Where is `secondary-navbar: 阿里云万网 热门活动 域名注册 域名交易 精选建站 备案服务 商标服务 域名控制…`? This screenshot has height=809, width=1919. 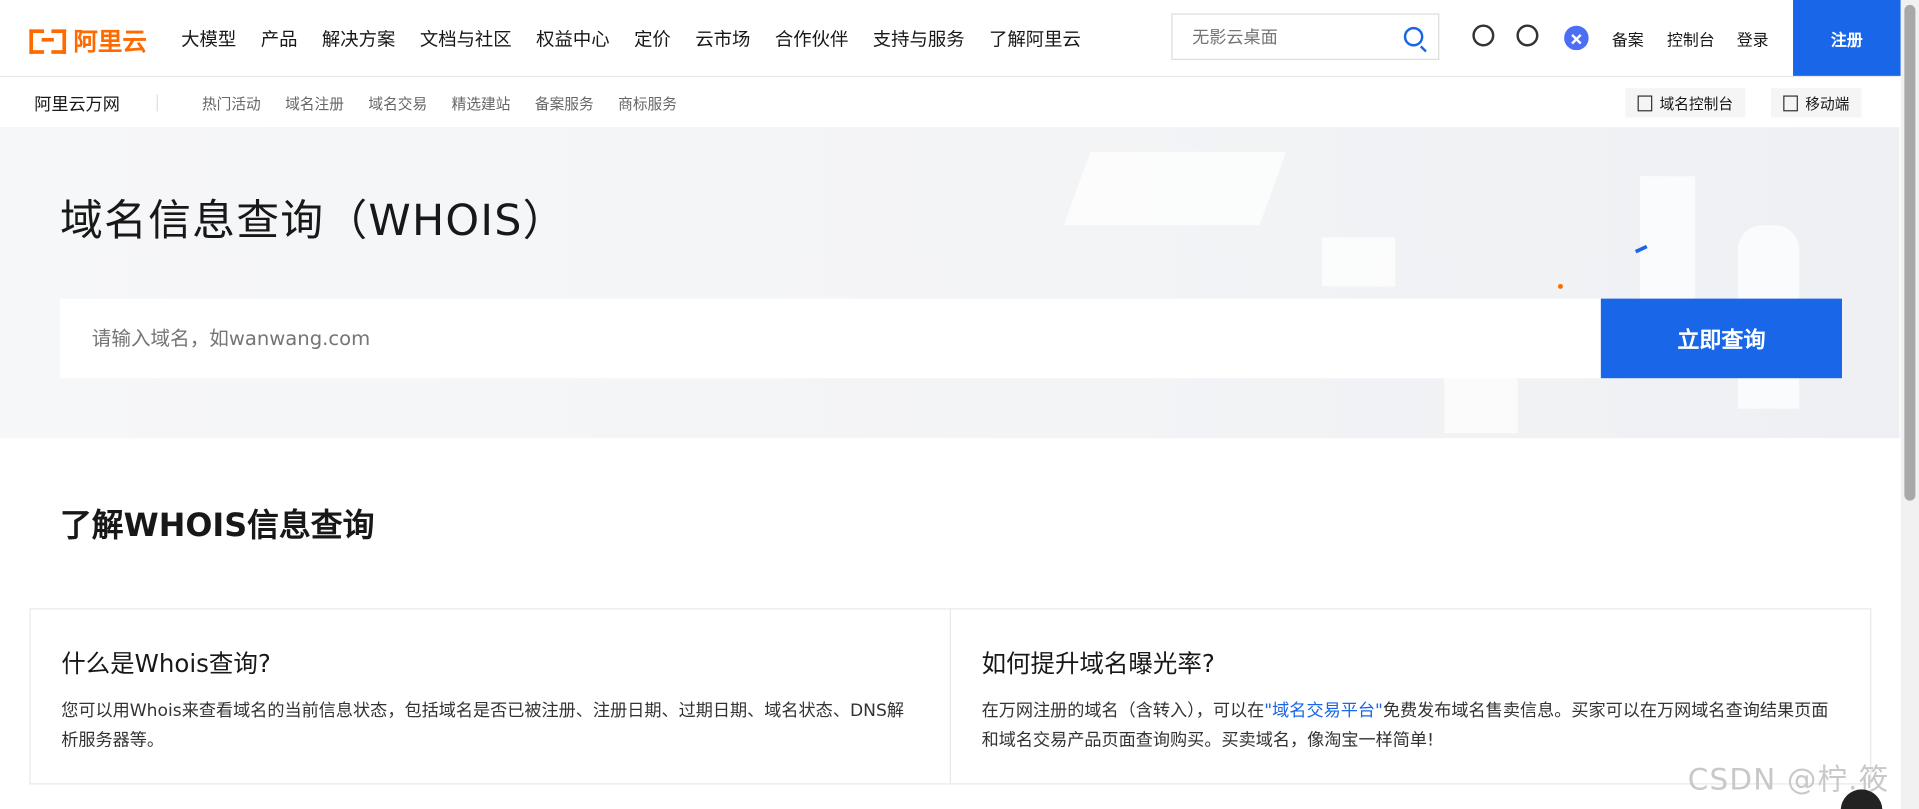
secondary-navbar: 阿里云万网 热门活动 域名注册 域名交易 精选建站 备案服务 商标服务 域名控制… is located at coordinates (950, 103).